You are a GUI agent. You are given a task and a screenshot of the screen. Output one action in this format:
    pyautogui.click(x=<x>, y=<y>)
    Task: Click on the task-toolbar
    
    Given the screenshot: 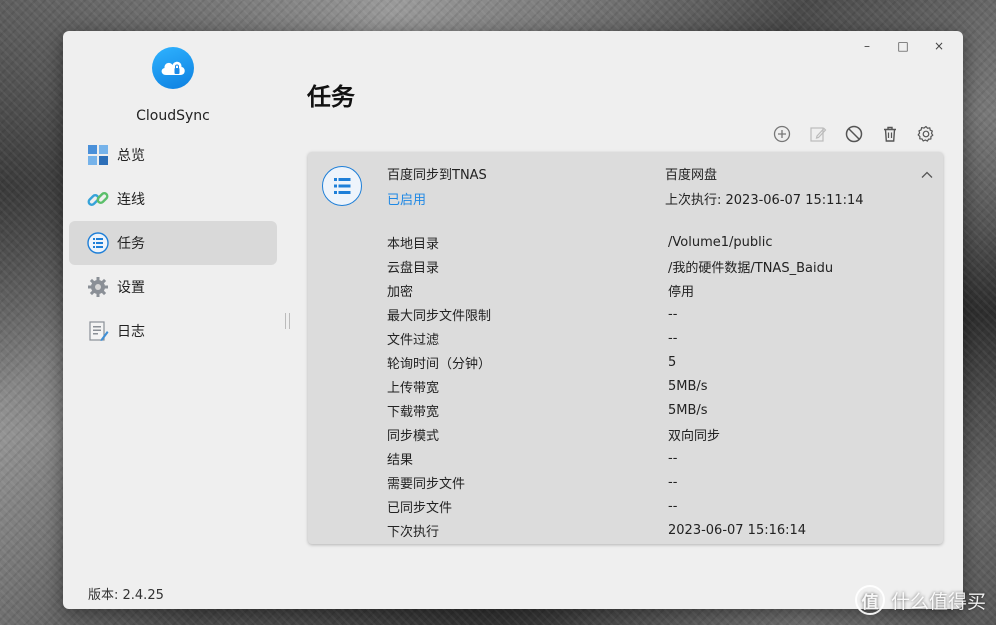 What is the action you would take?
    pyautogui.click(x=854, y=134)
    